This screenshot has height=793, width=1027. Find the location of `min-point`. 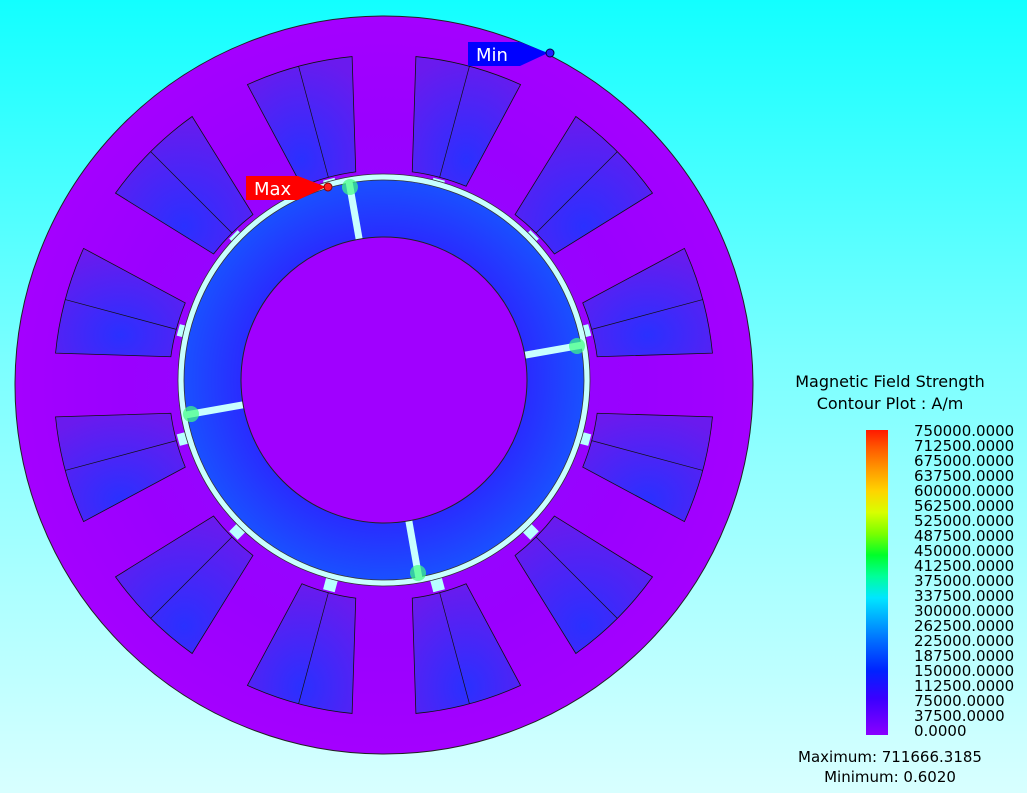

min-point is located at coordinates (550, 53).